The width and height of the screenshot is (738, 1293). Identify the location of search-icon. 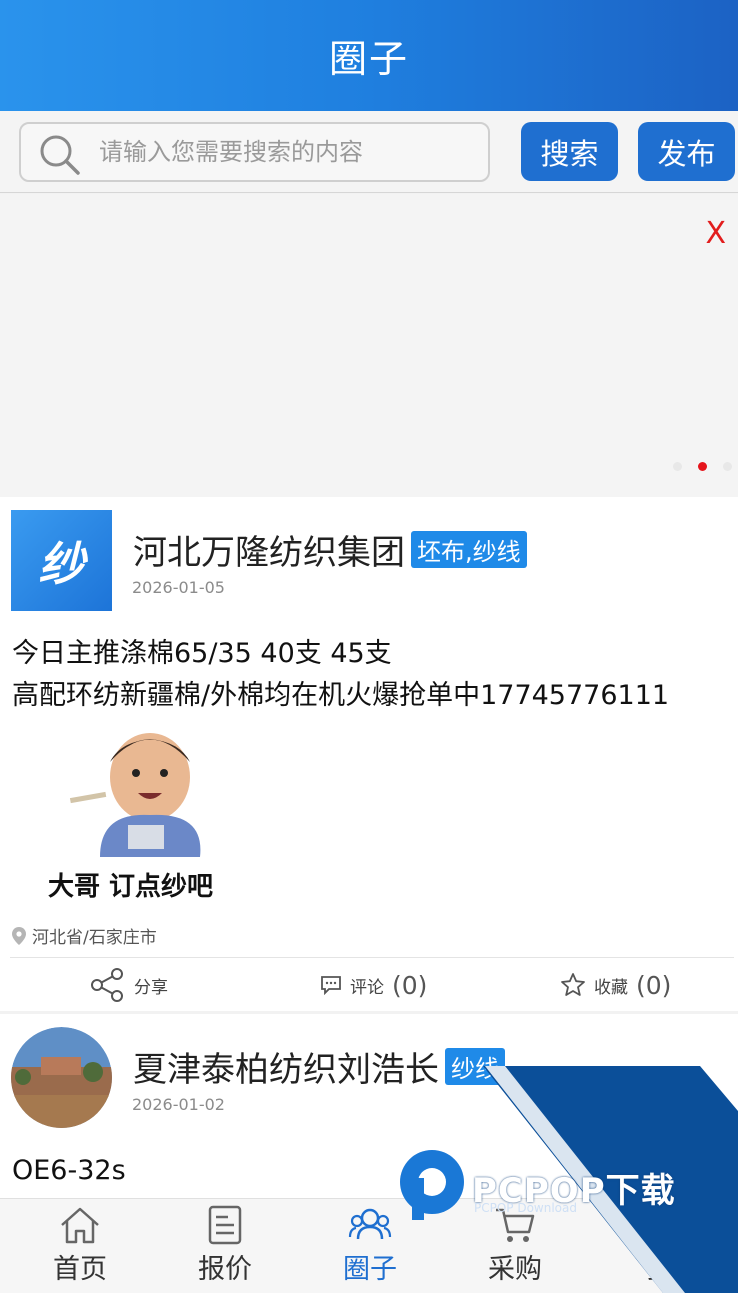
(60, 155).